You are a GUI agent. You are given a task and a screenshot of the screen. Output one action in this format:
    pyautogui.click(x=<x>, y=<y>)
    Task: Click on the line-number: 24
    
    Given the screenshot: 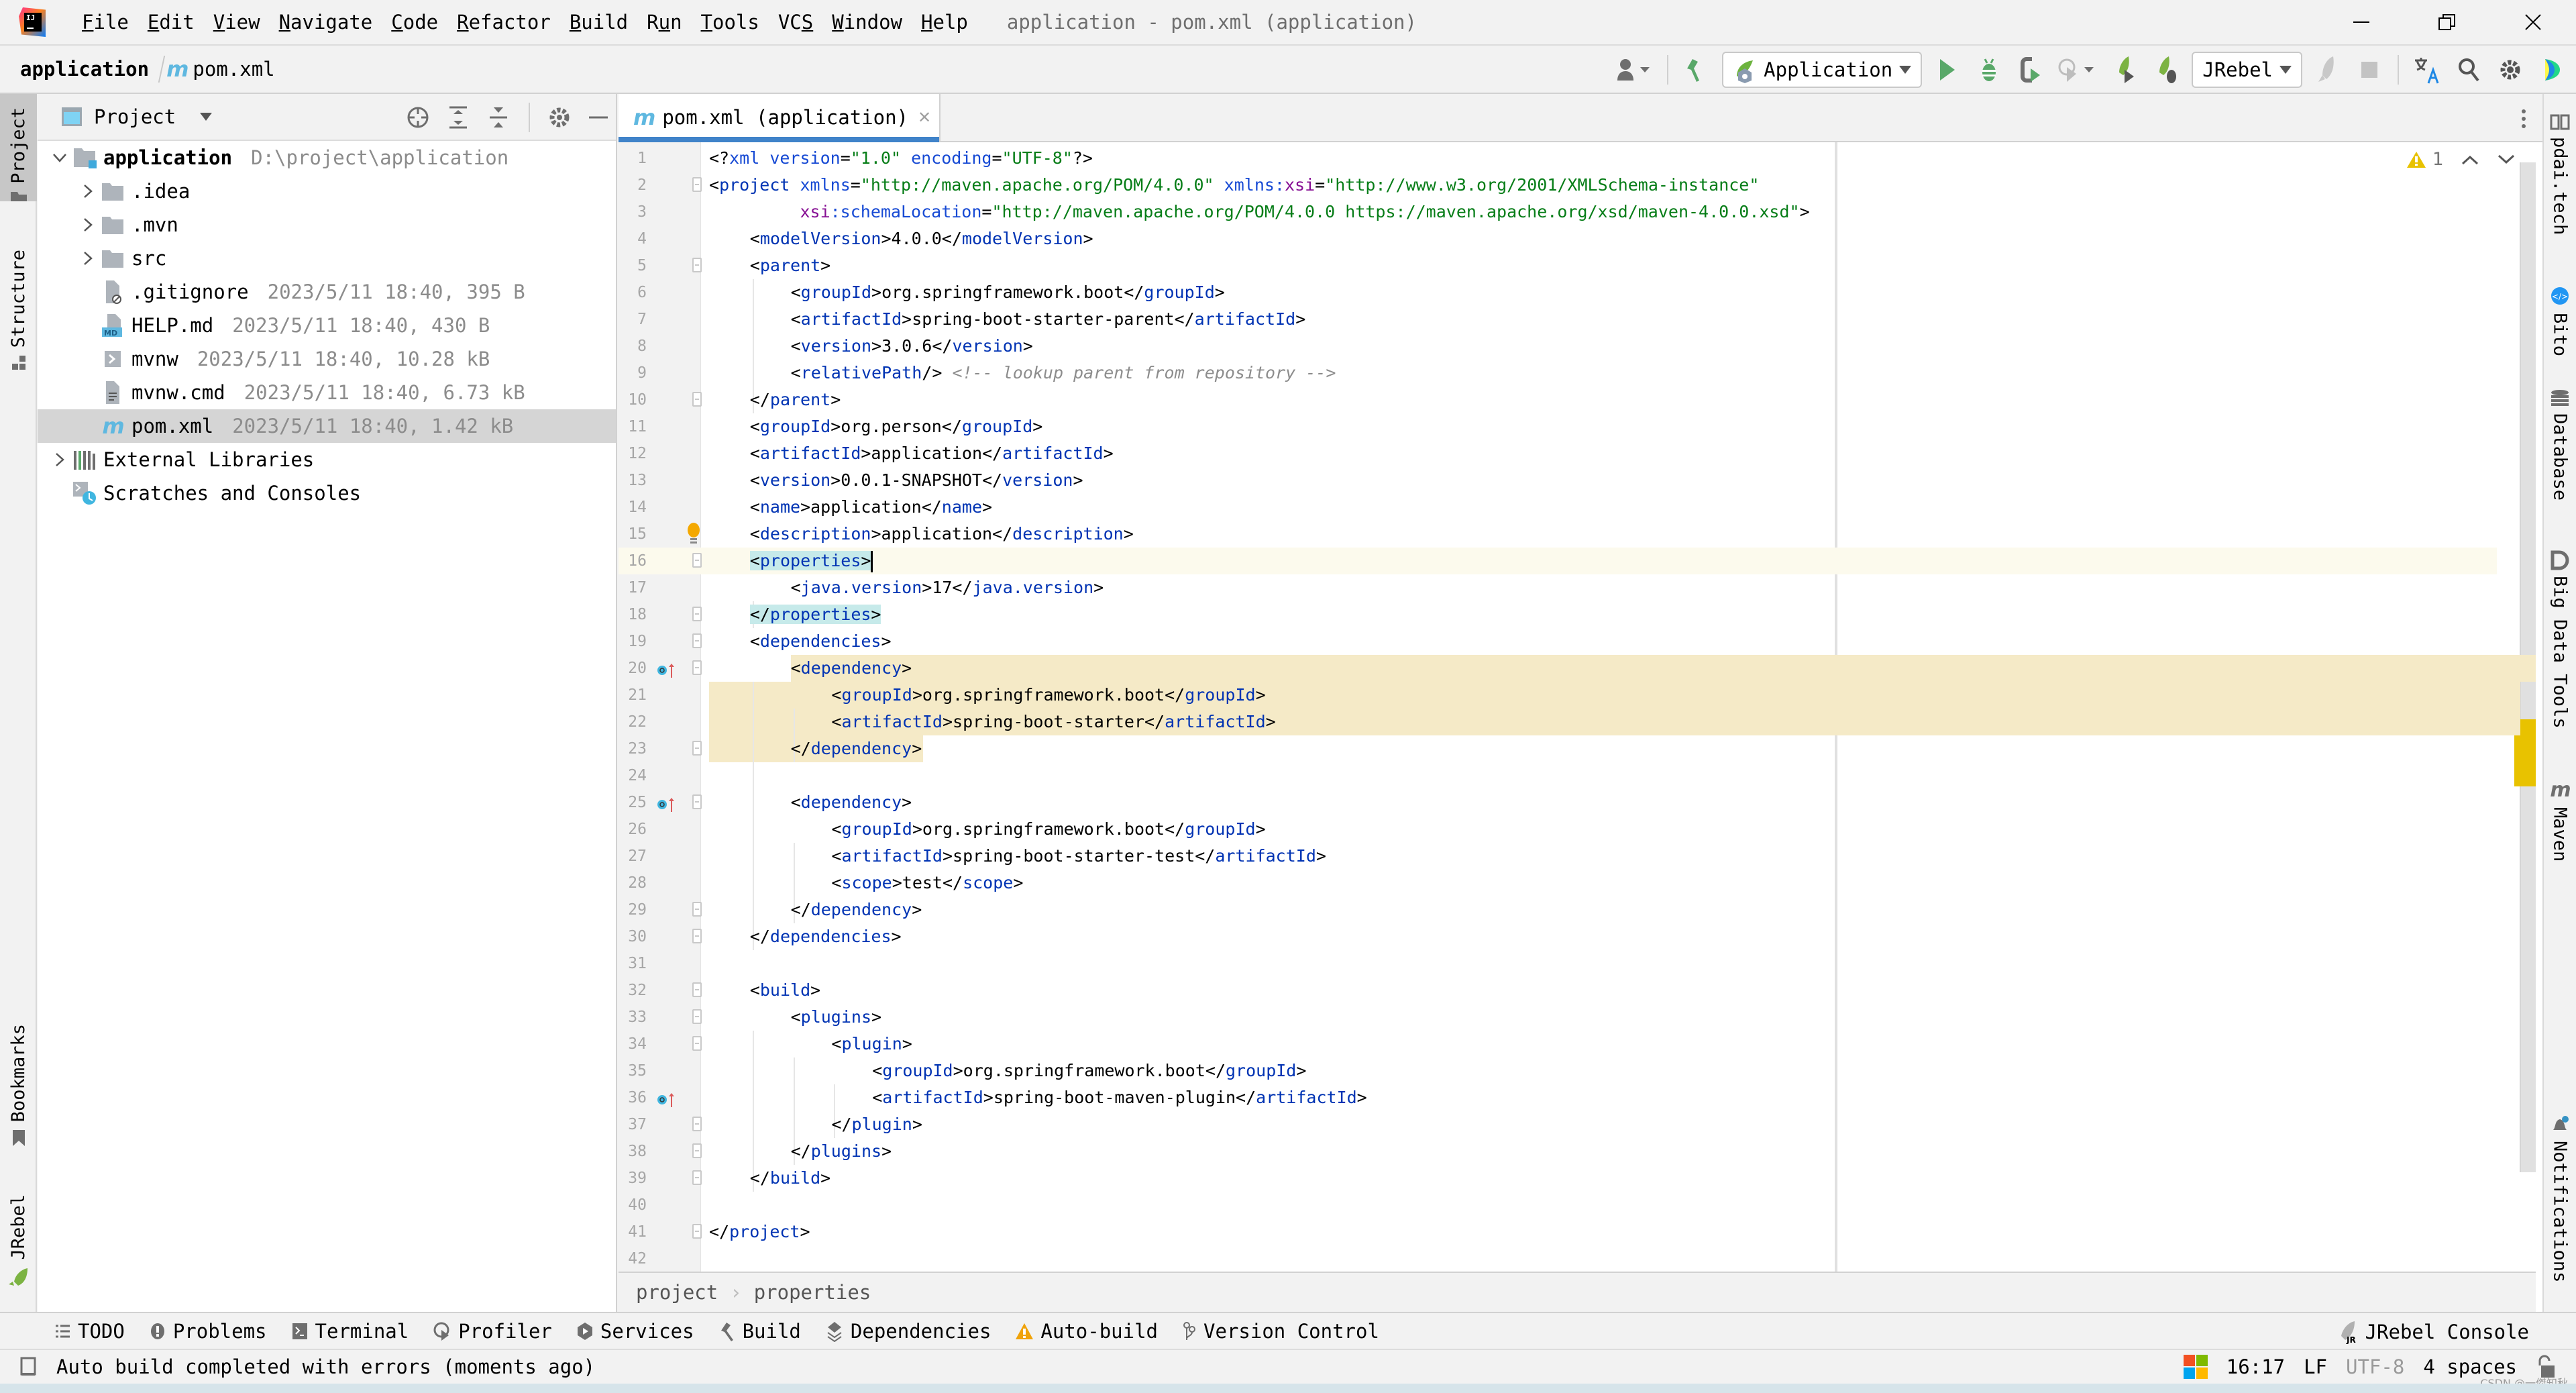 What is the action you would take?
    pyautogui.click(x=633, y=775)
    